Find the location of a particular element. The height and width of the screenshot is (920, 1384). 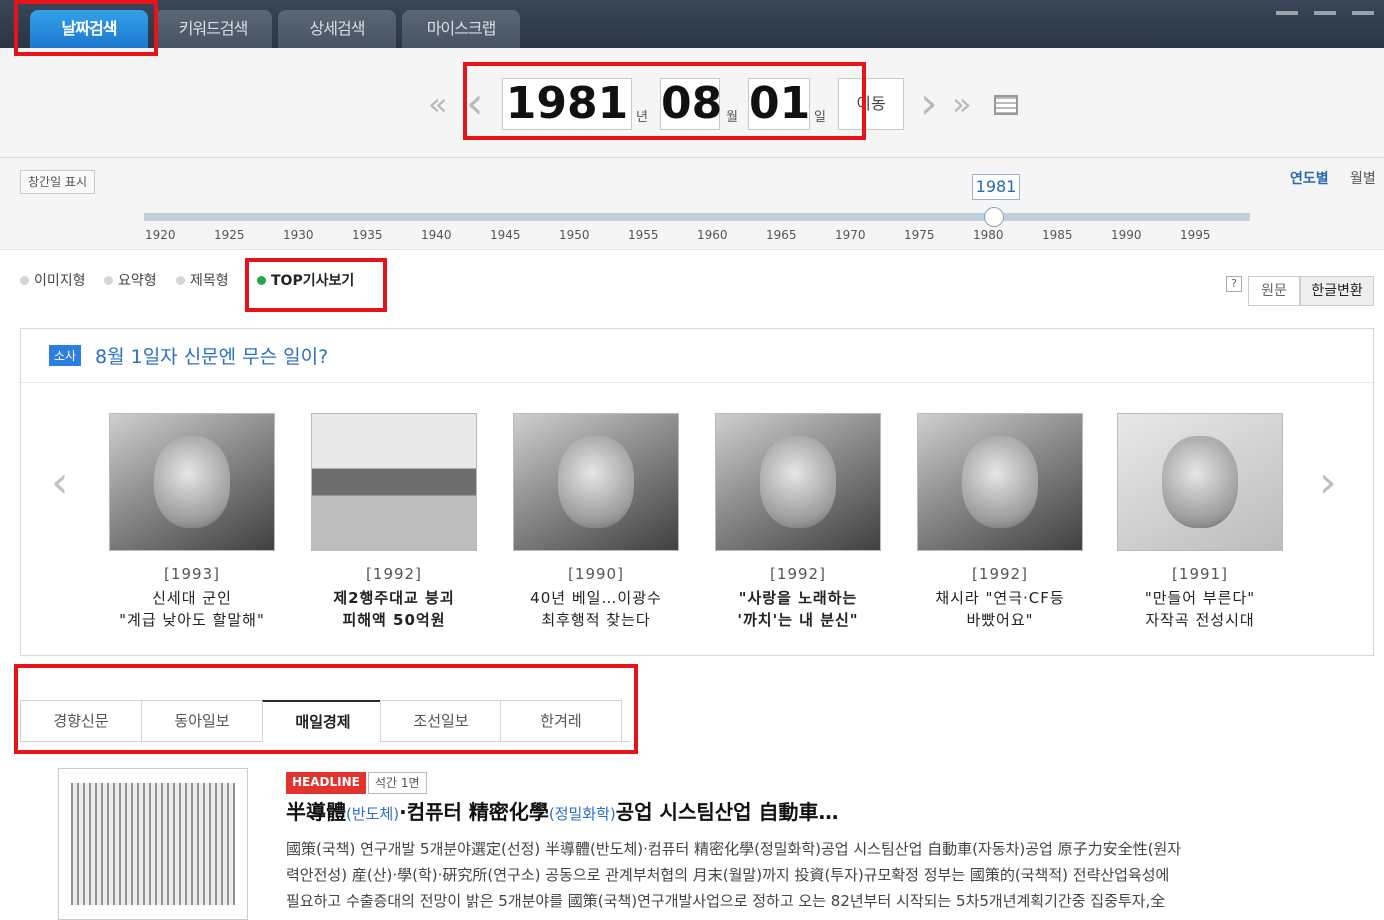

timeline-tick-label: 1935 is located at coordinates (367, 235).